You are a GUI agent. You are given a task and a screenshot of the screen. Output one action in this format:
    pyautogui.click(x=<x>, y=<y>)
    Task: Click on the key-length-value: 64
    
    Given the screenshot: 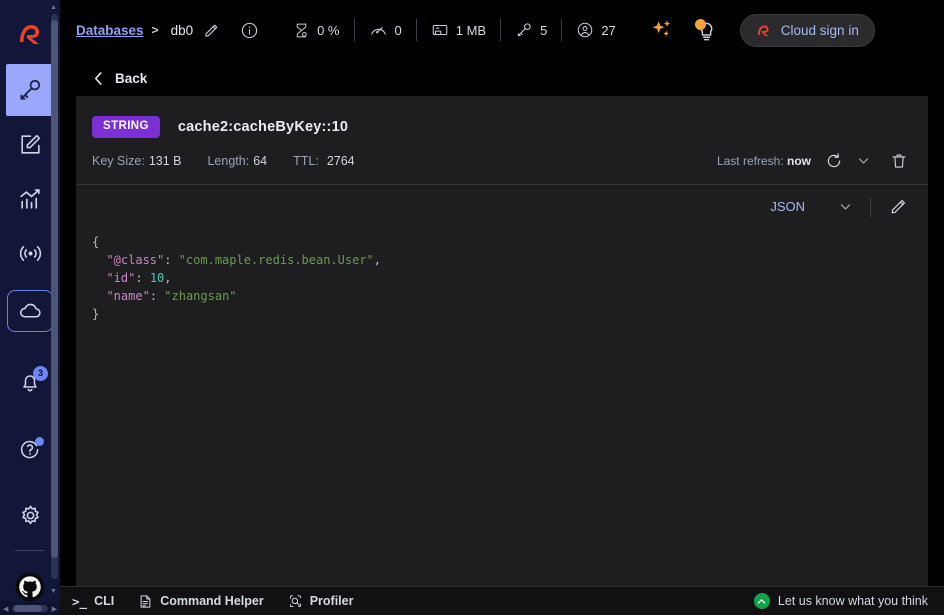 What is the action you would take?
    pyautogui.click(x=260, y=160)
    